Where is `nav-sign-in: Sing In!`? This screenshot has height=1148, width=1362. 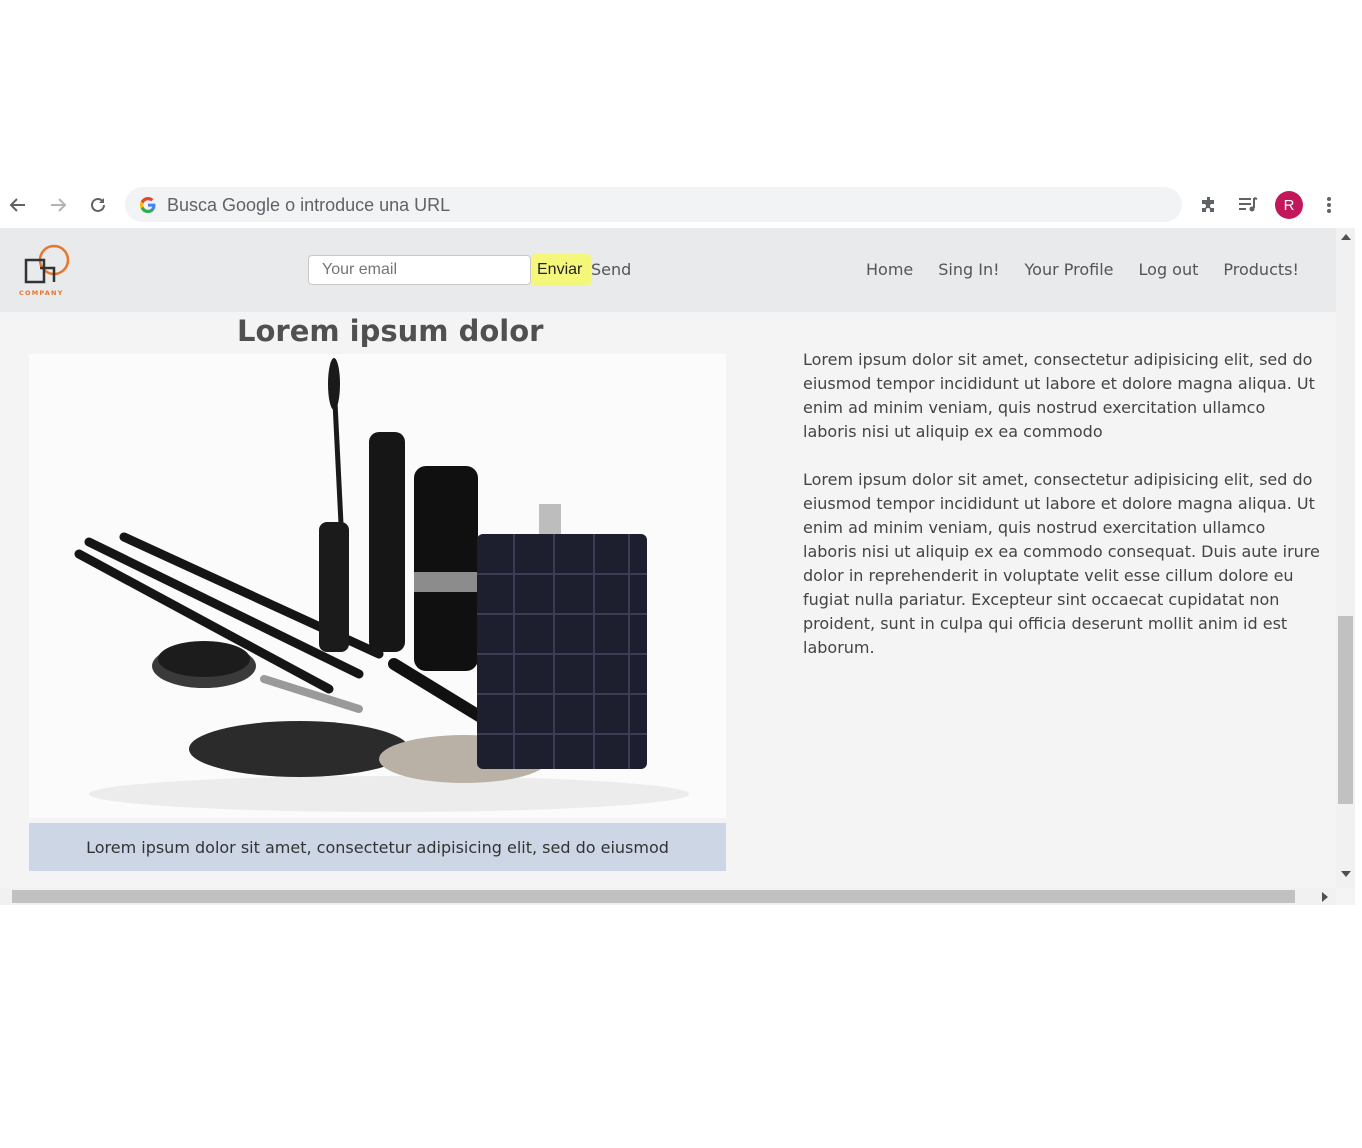
nav-sign-in: Sing In! is located at coordinates (968, 269).